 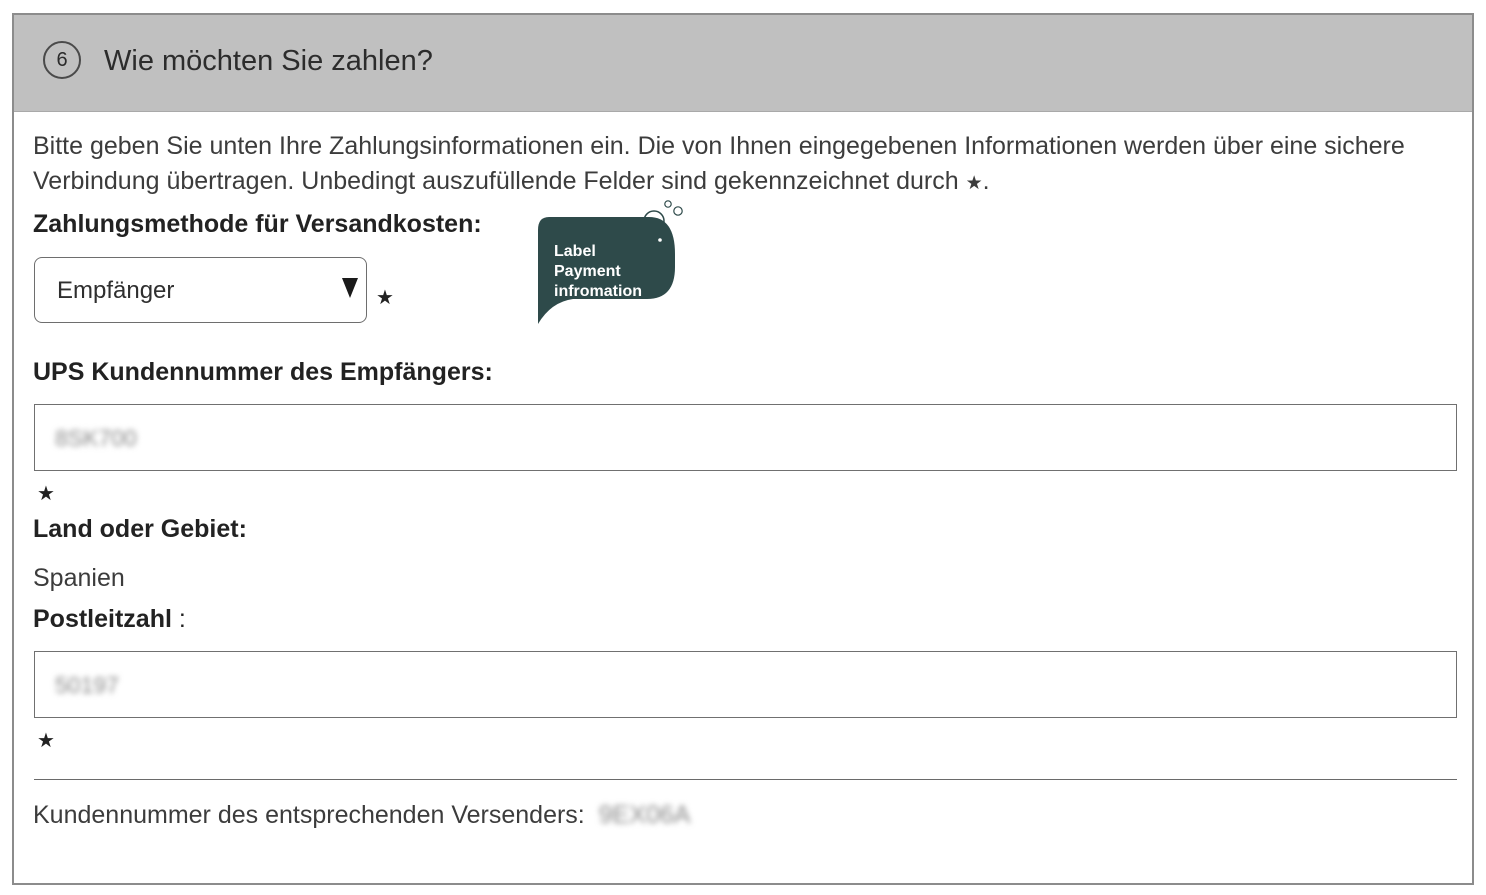 What do you see at coordinates (350, 288) in the screenshot?
I see `dropdown-arrow-icon` at bounding box center [350, 288].